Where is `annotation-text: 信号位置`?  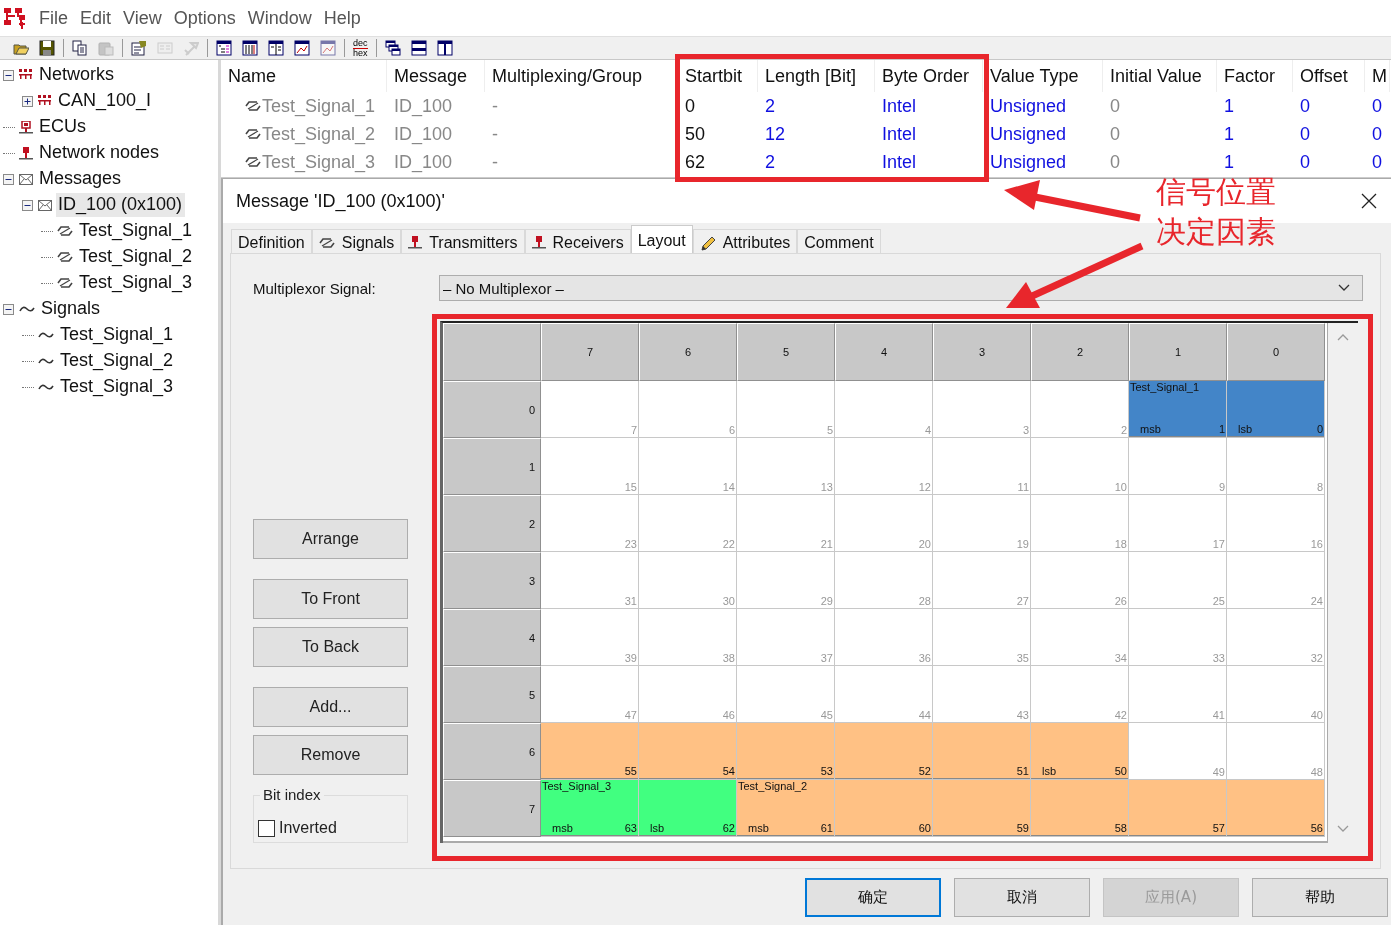
annotation-text: 信号位置 is located at coordinates (1216, 192).